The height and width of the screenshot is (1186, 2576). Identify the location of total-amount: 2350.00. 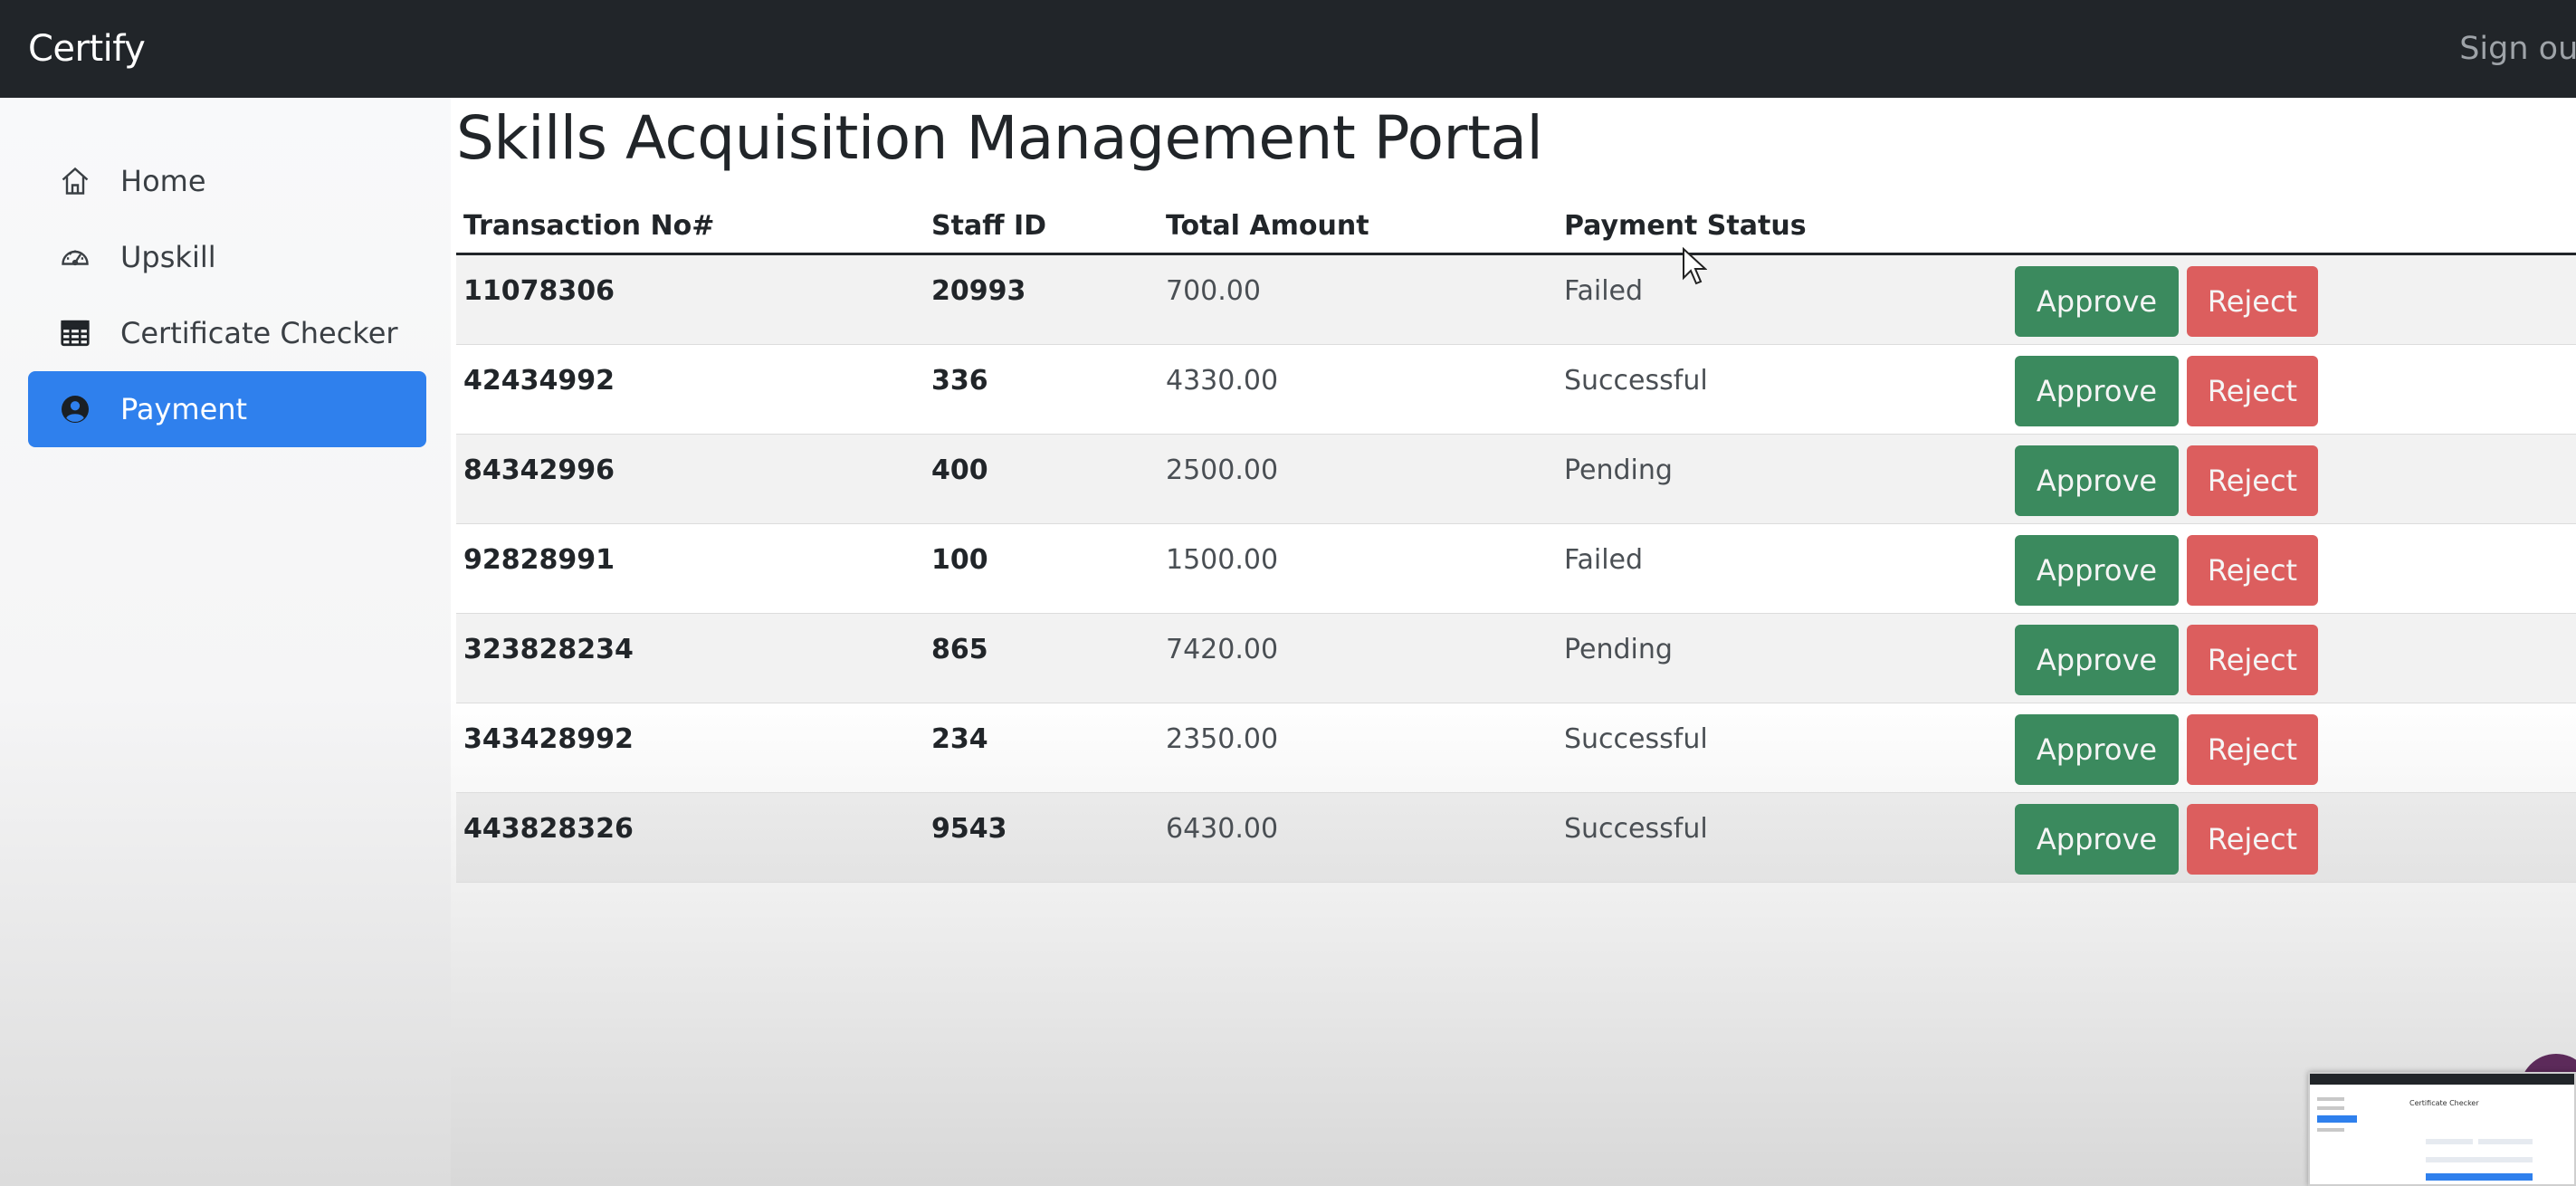
(1223, 739).